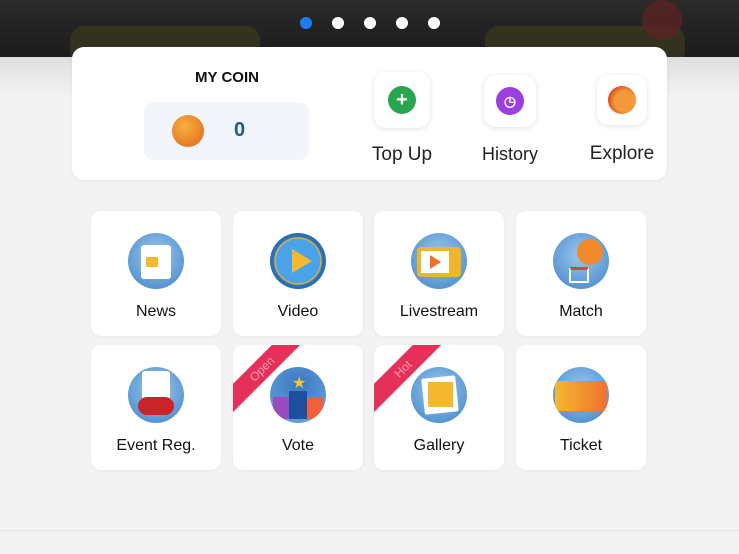  I want to click on basketball-hoop-icon, so click(581, 261).